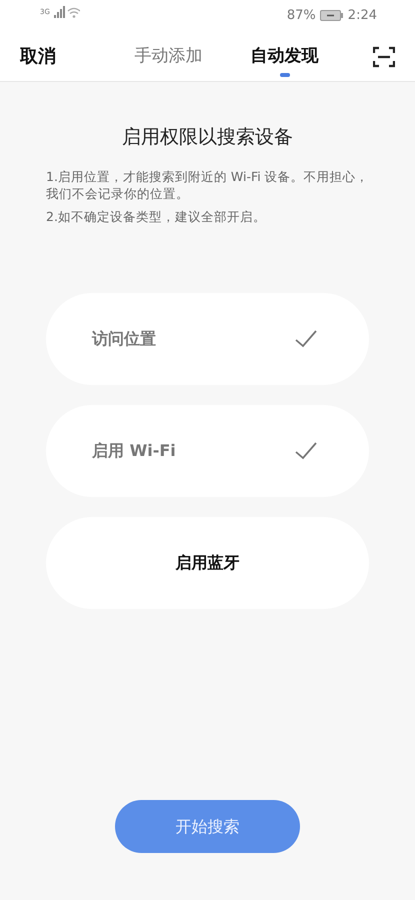 Image resolution: width=415 pixels, height=900 pixels. Describe the element at coordinates (168, 61) in the screenshot. I see `tab: 手动添加` at that location.